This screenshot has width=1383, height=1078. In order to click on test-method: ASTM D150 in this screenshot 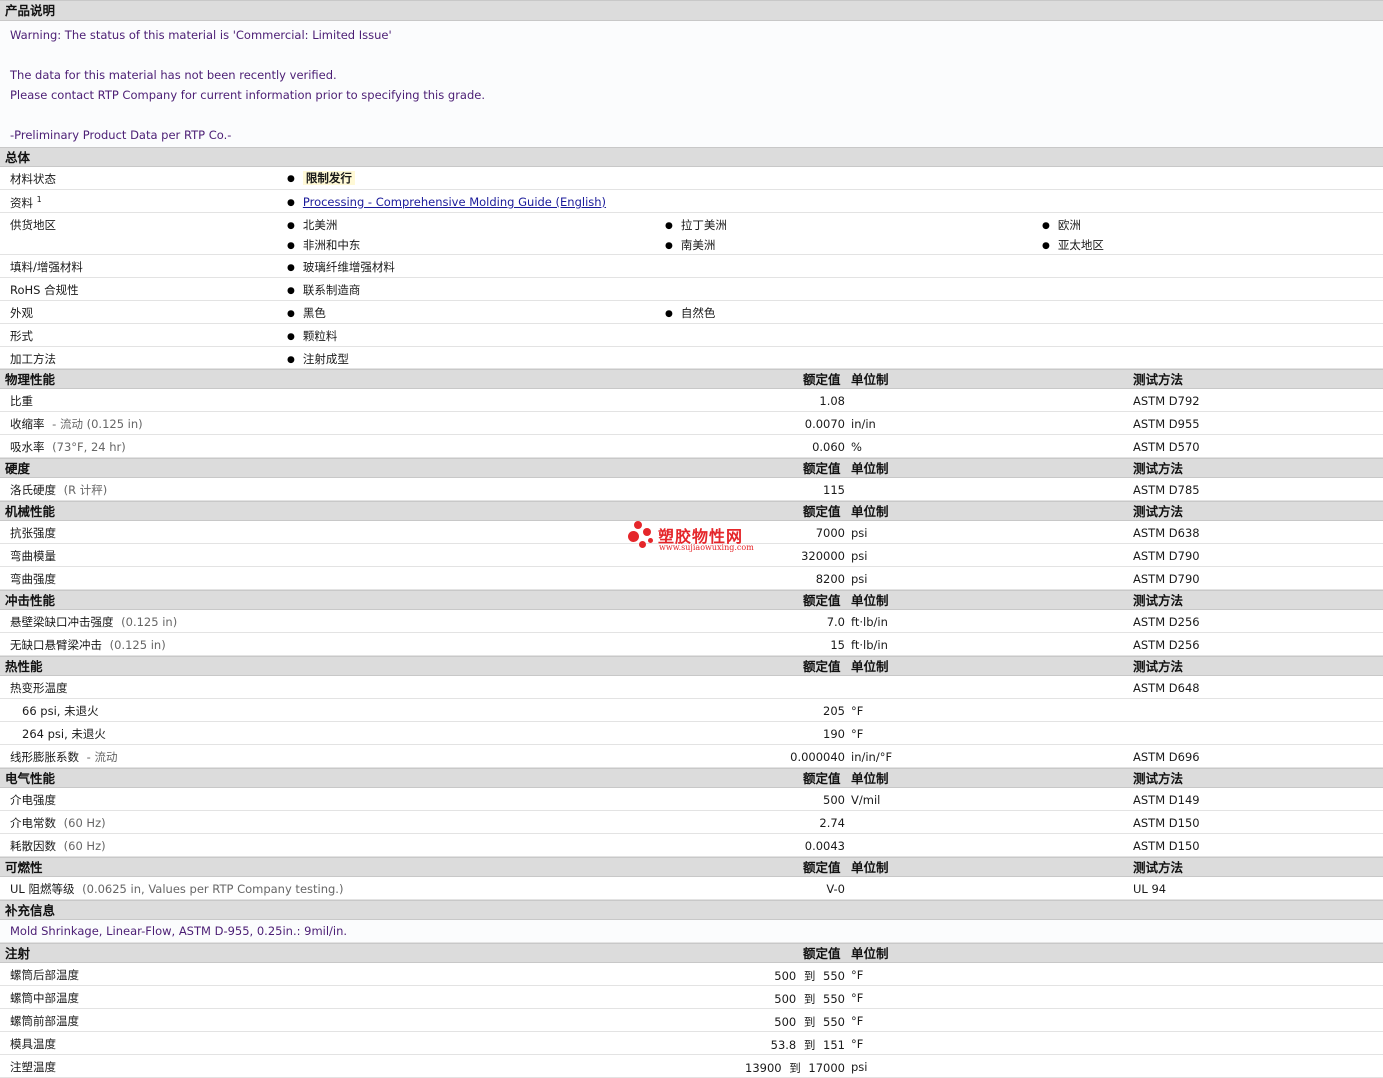, I will do `click(1166, 846)`.